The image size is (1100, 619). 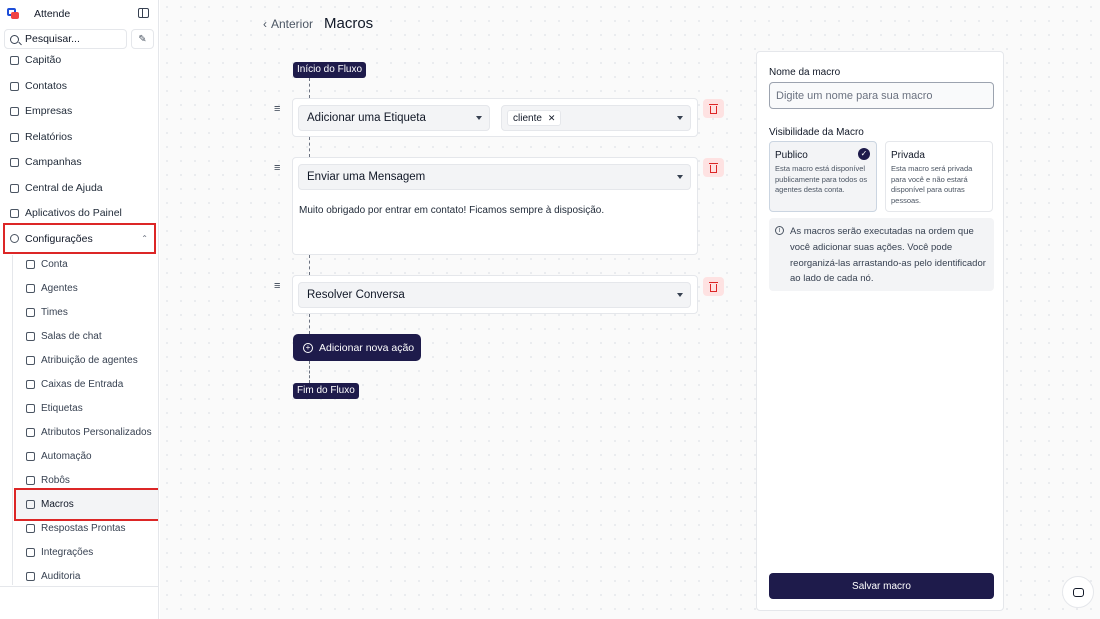 I want to click on sidebar-subitem-bots: Robôs, so click(x=48, y=480).